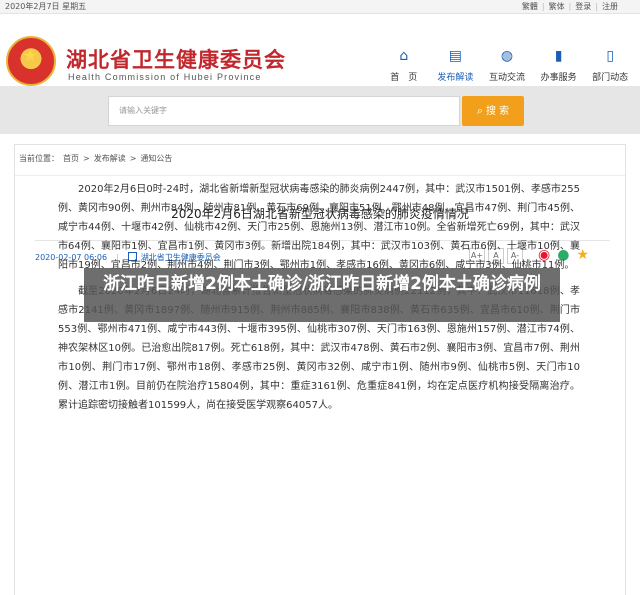  Describe the element at coordinates (506, 78) in the screenshot. I see `nav-label: 互动交流` at that location.